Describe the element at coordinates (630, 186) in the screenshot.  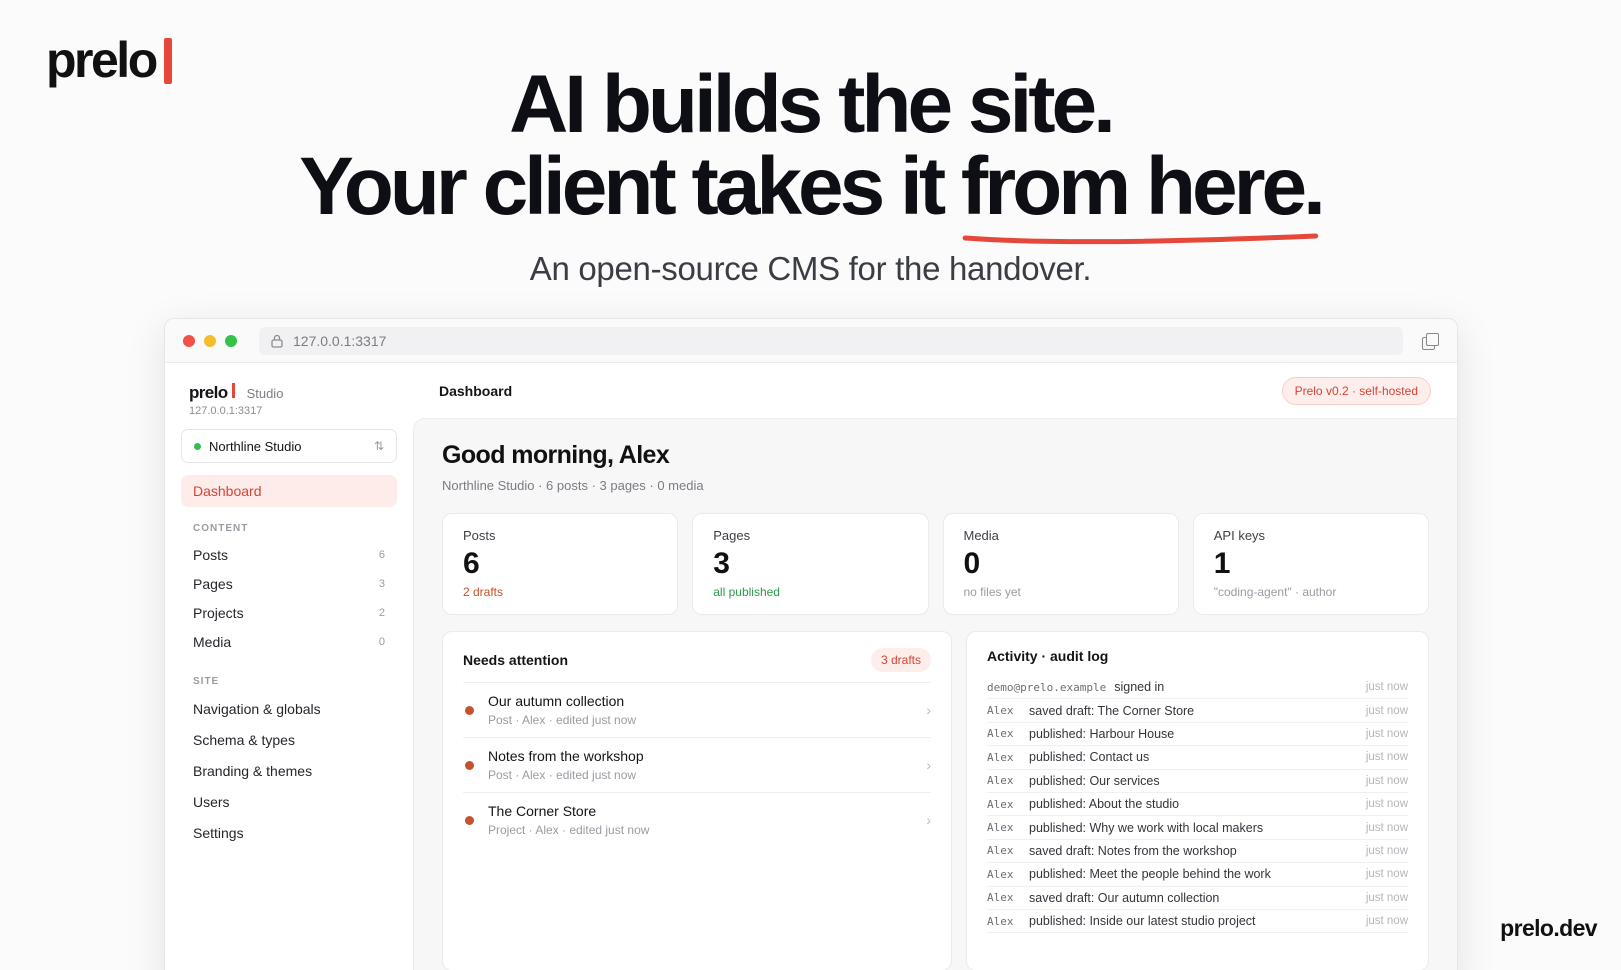
I see `hero-line-2-start: Your client takes it` at that location.